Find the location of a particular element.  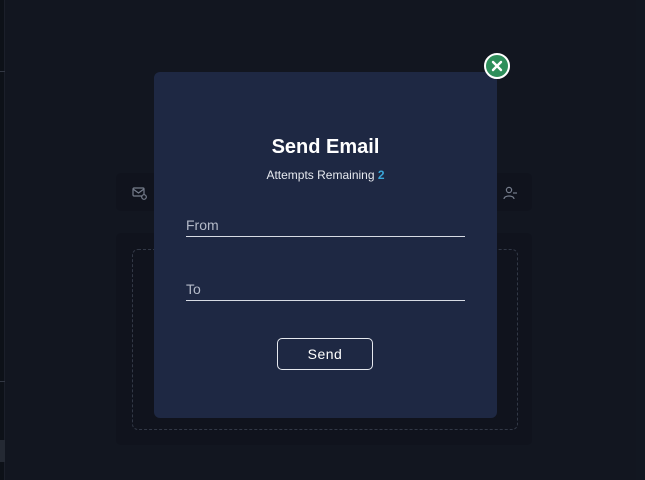

to-input is located at coordinates (325, 288).